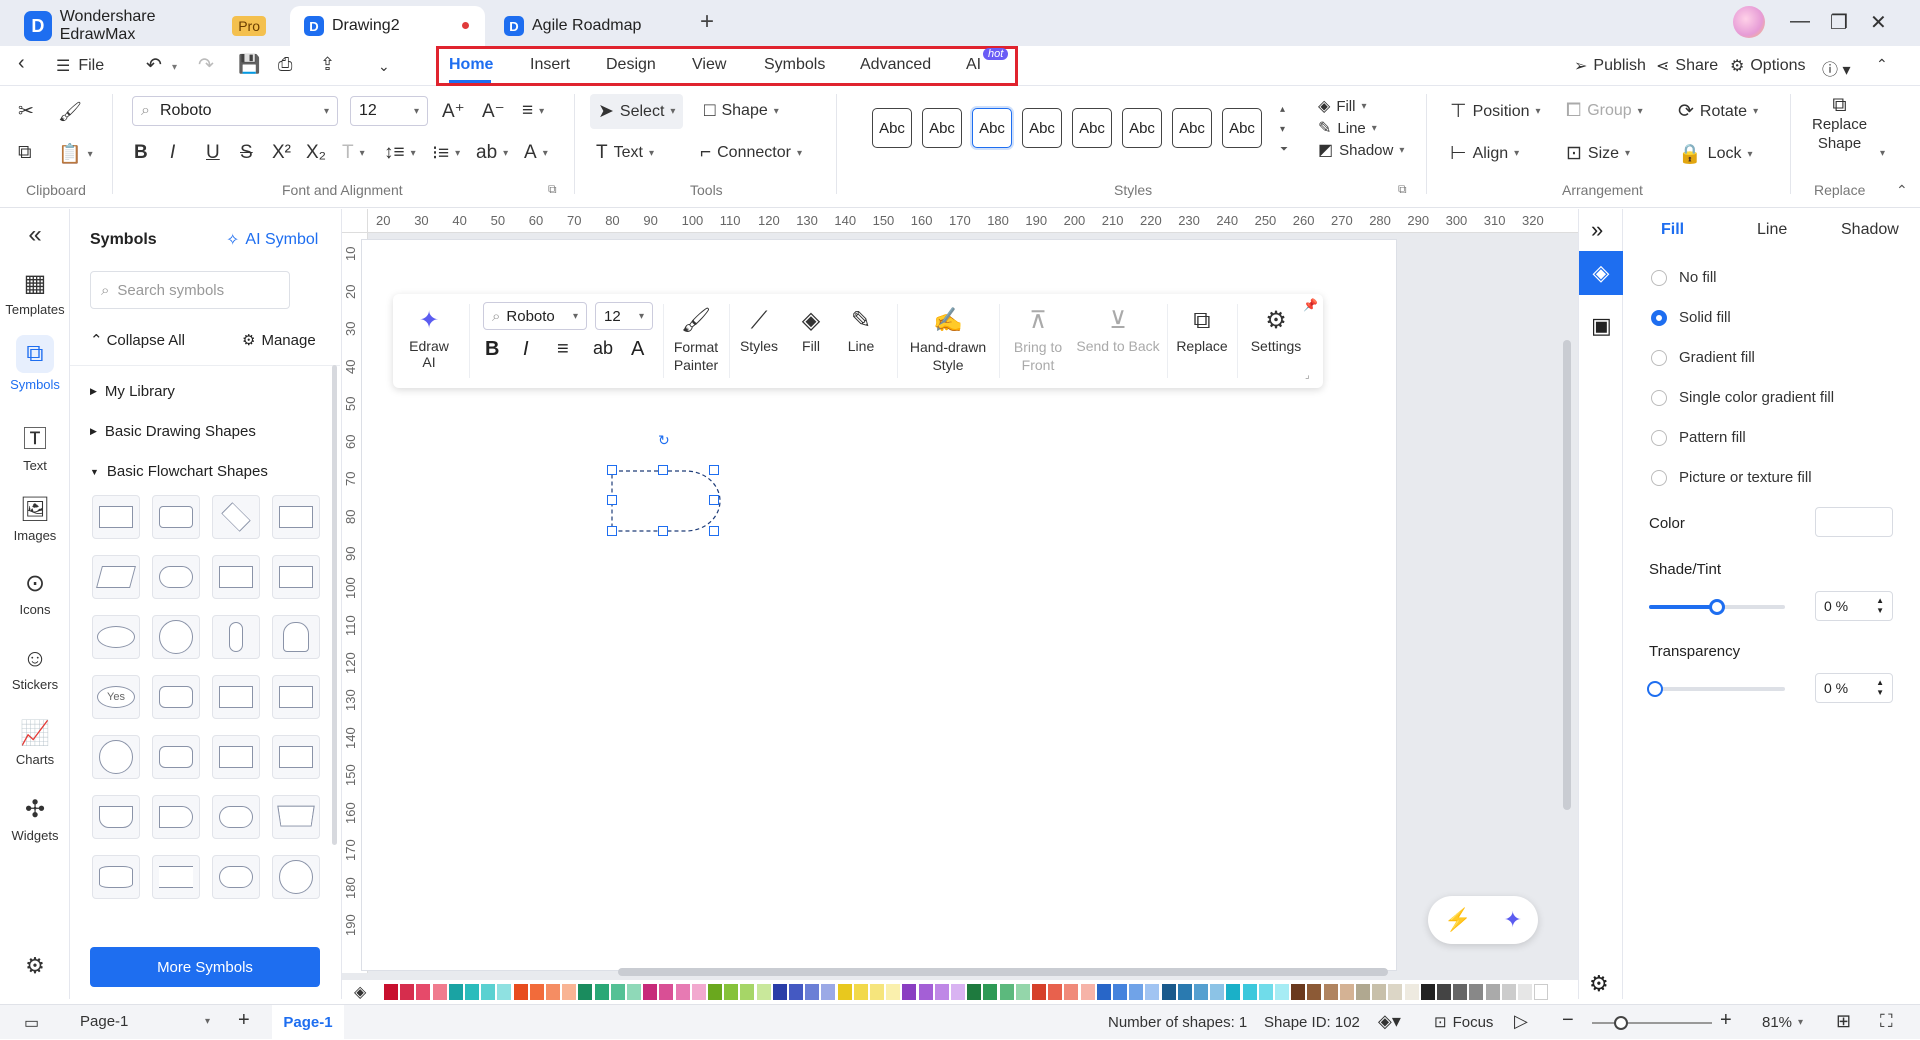 This screenshot has height=1040, width=1920. What do you see at coordinates (637, 349) in the screenshot?
I see `font-color-icon: A` at bounding box center [637, 349].